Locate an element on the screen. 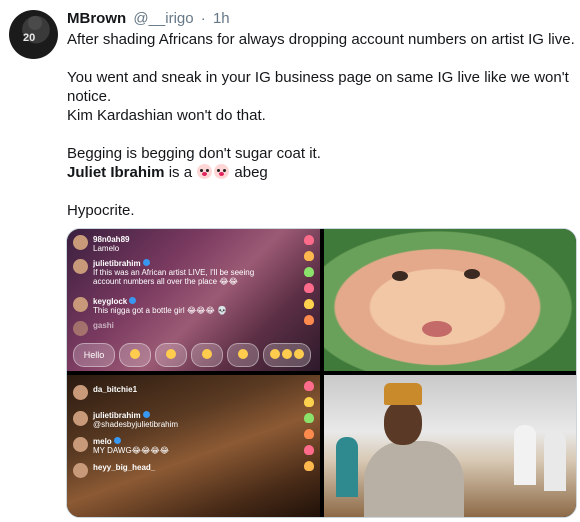 Image resolution: width=580 pixels, height=522 pixels. heart-eyes-emoji-icon is located at coordinates (171, 354).